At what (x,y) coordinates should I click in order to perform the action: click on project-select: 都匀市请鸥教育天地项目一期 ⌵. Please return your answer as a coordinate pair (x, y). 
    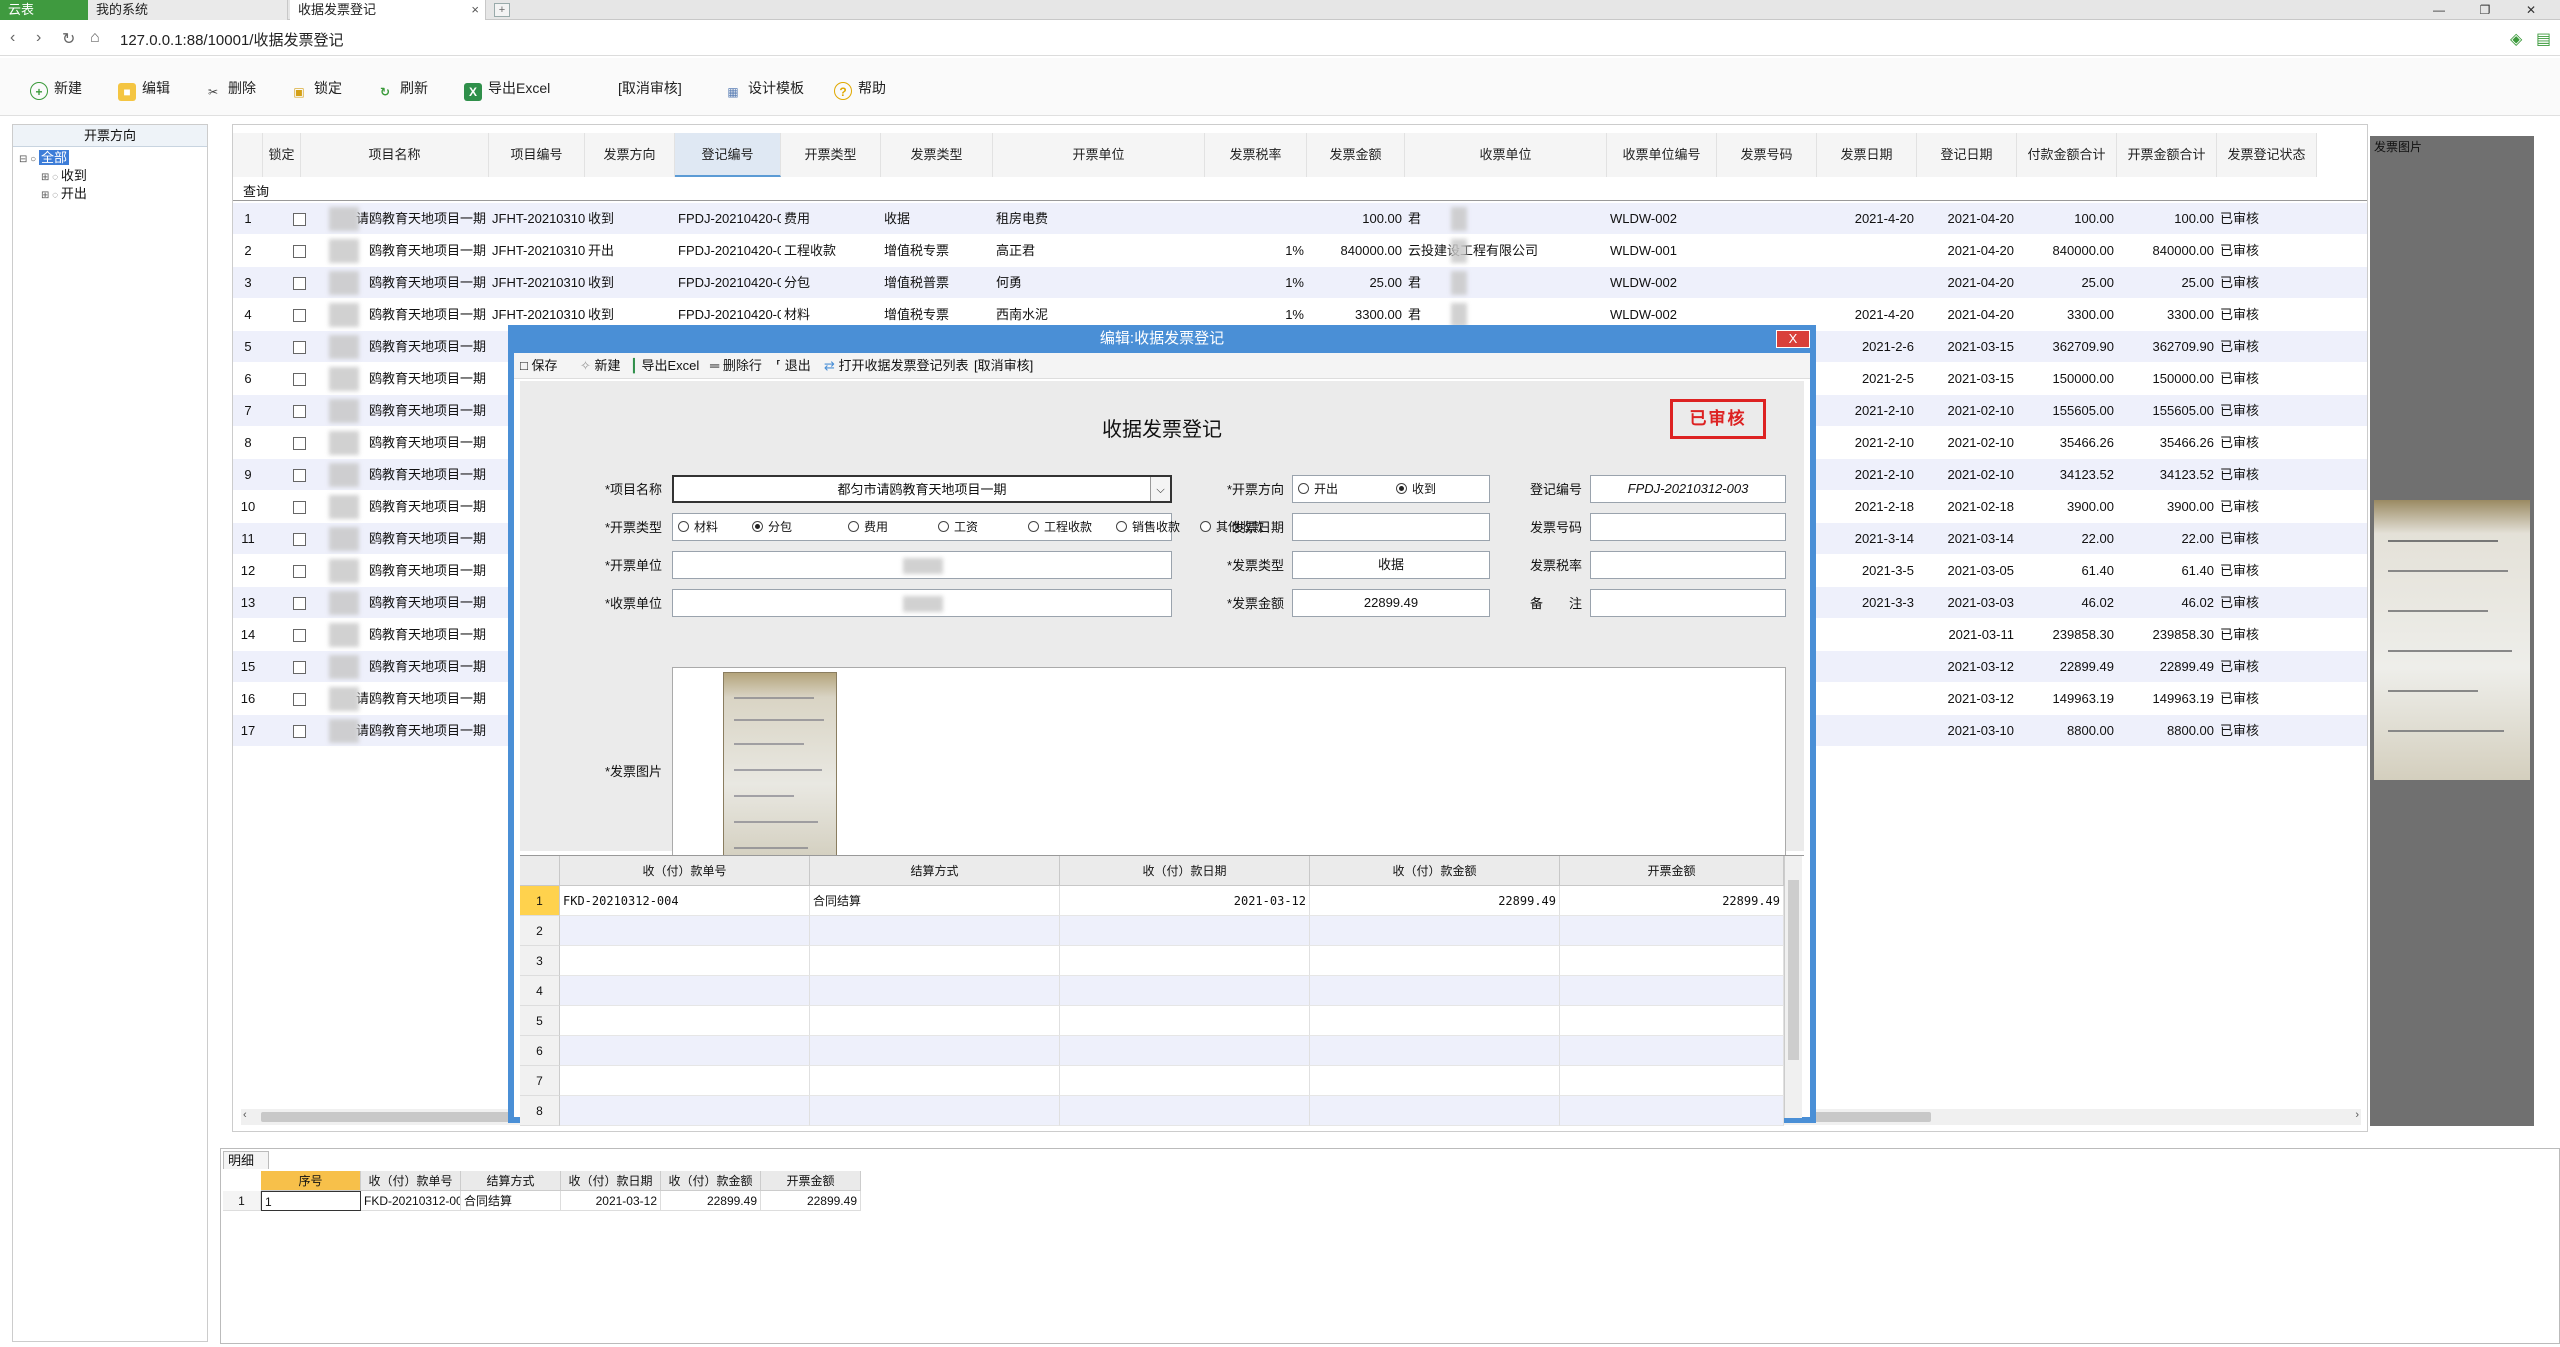
    Looking at the image, I should click on (922, 489).